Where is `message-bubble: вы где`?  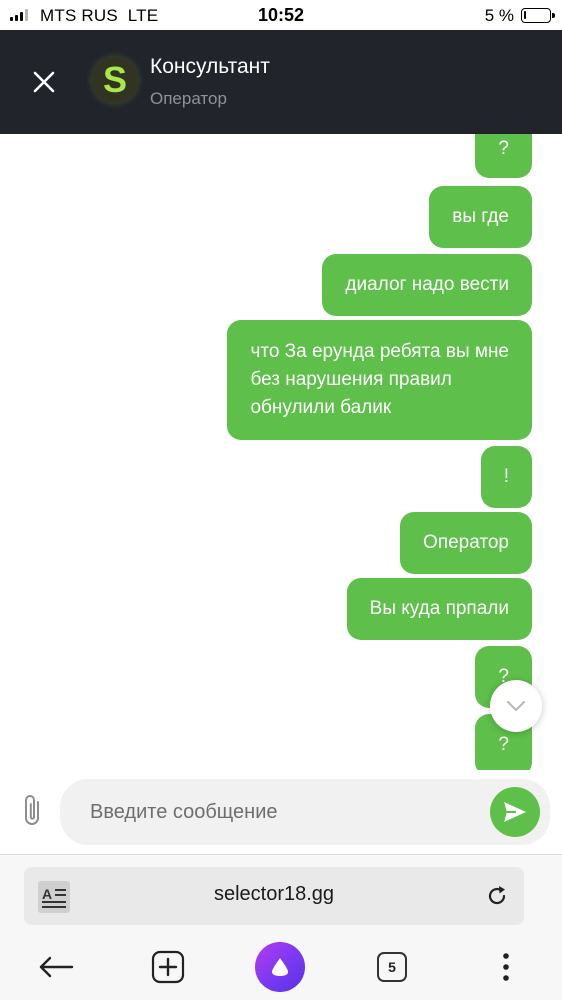
message-bubble: вы где is located at coordinates (480, 217).